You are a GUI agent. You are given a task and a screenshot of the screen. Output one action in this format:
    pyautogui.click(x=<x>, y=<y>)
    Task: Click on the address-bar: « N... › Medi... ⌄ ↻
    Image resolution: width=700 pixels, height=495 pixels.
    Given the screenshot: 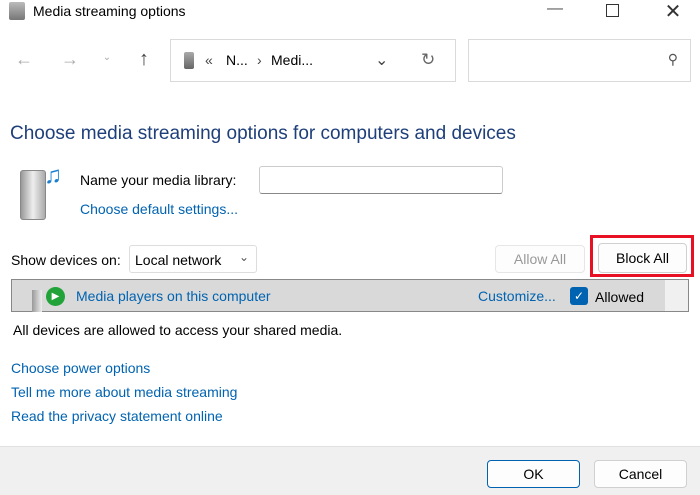 What is the action you would take?
    pyautogui.click(x=313, y=60)
    